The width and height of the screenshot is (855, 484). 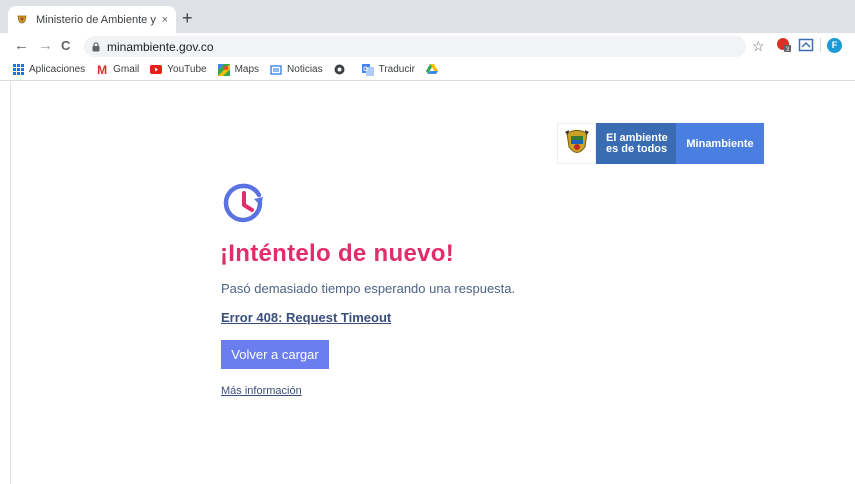 What do you see at coordinates (57, 69) in the screenshot?
I see `bookmark-label: Aplicaciones` at bounding box center [57, 69].